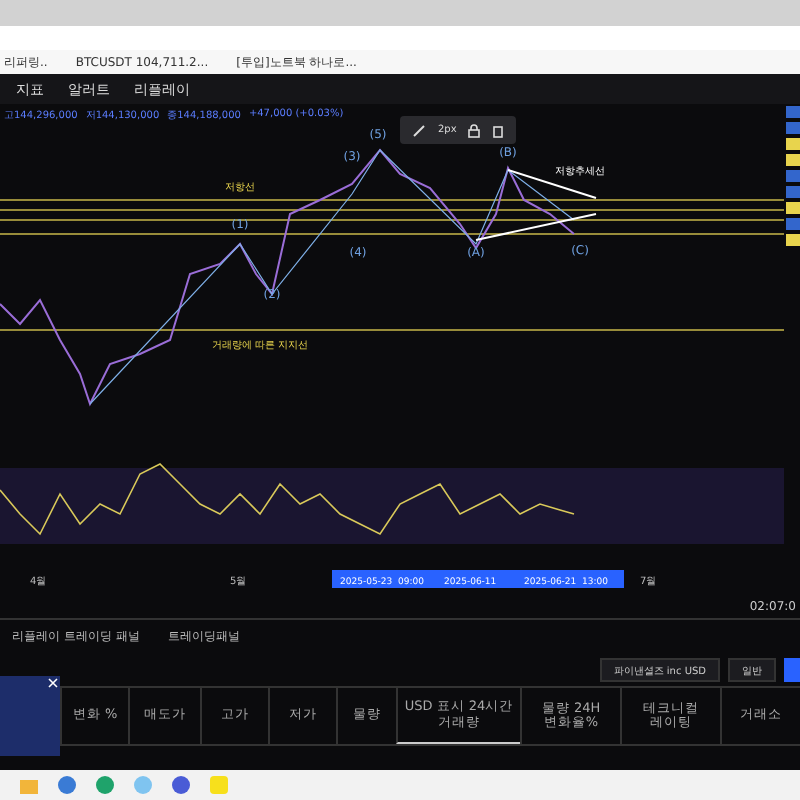  Describe the element at coordinates (419, 130) in the screenshot. I see `pencil-icon` at that location.